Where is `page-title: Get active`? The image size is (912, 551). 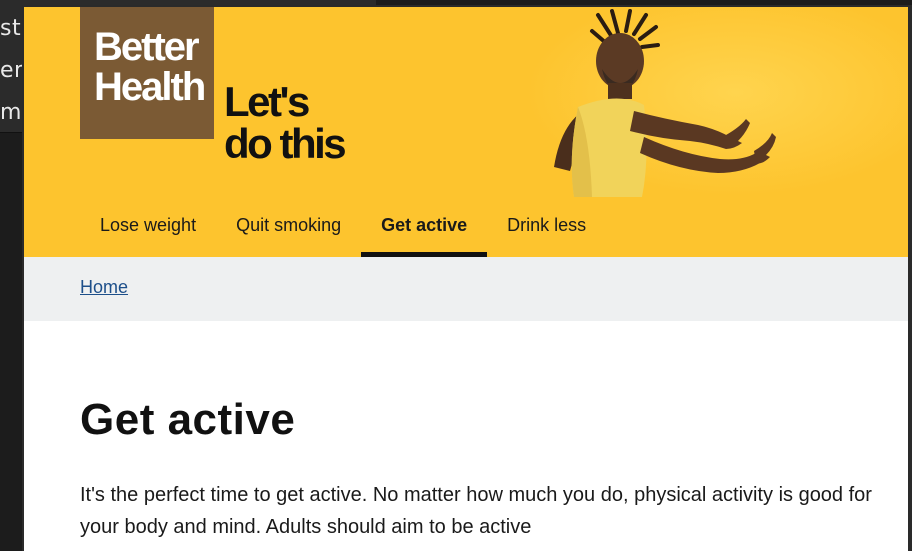 page-title: Get active is located at coordinates (188, 419).